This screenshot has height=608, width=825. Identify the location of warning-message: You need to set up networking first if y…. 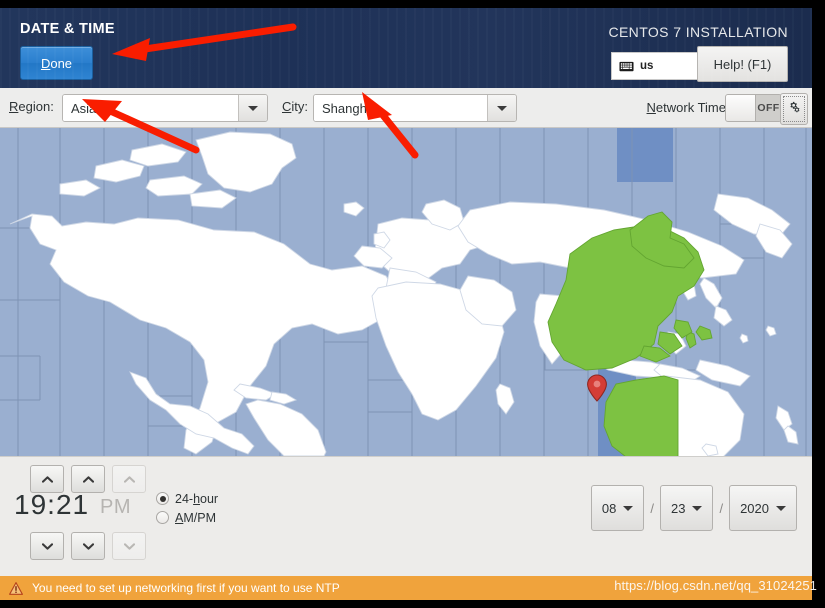
(186, 588).